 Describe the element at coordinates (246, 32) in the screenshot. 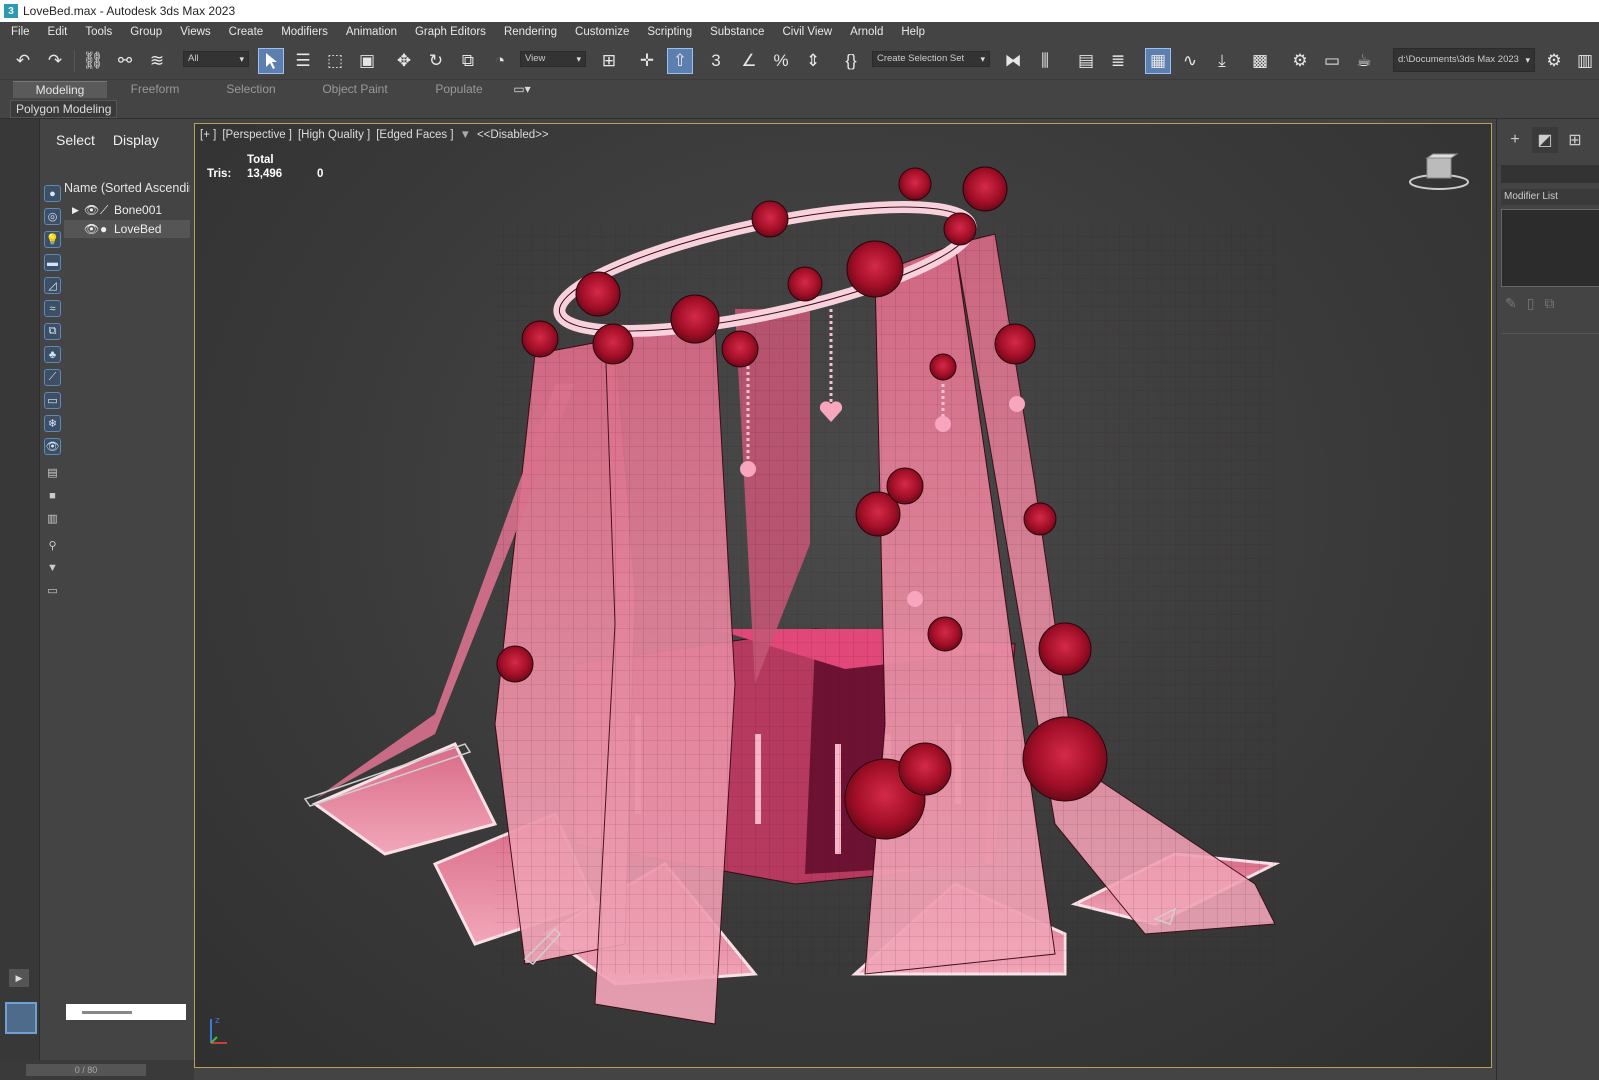

I see `menu-create: Create` at that location.